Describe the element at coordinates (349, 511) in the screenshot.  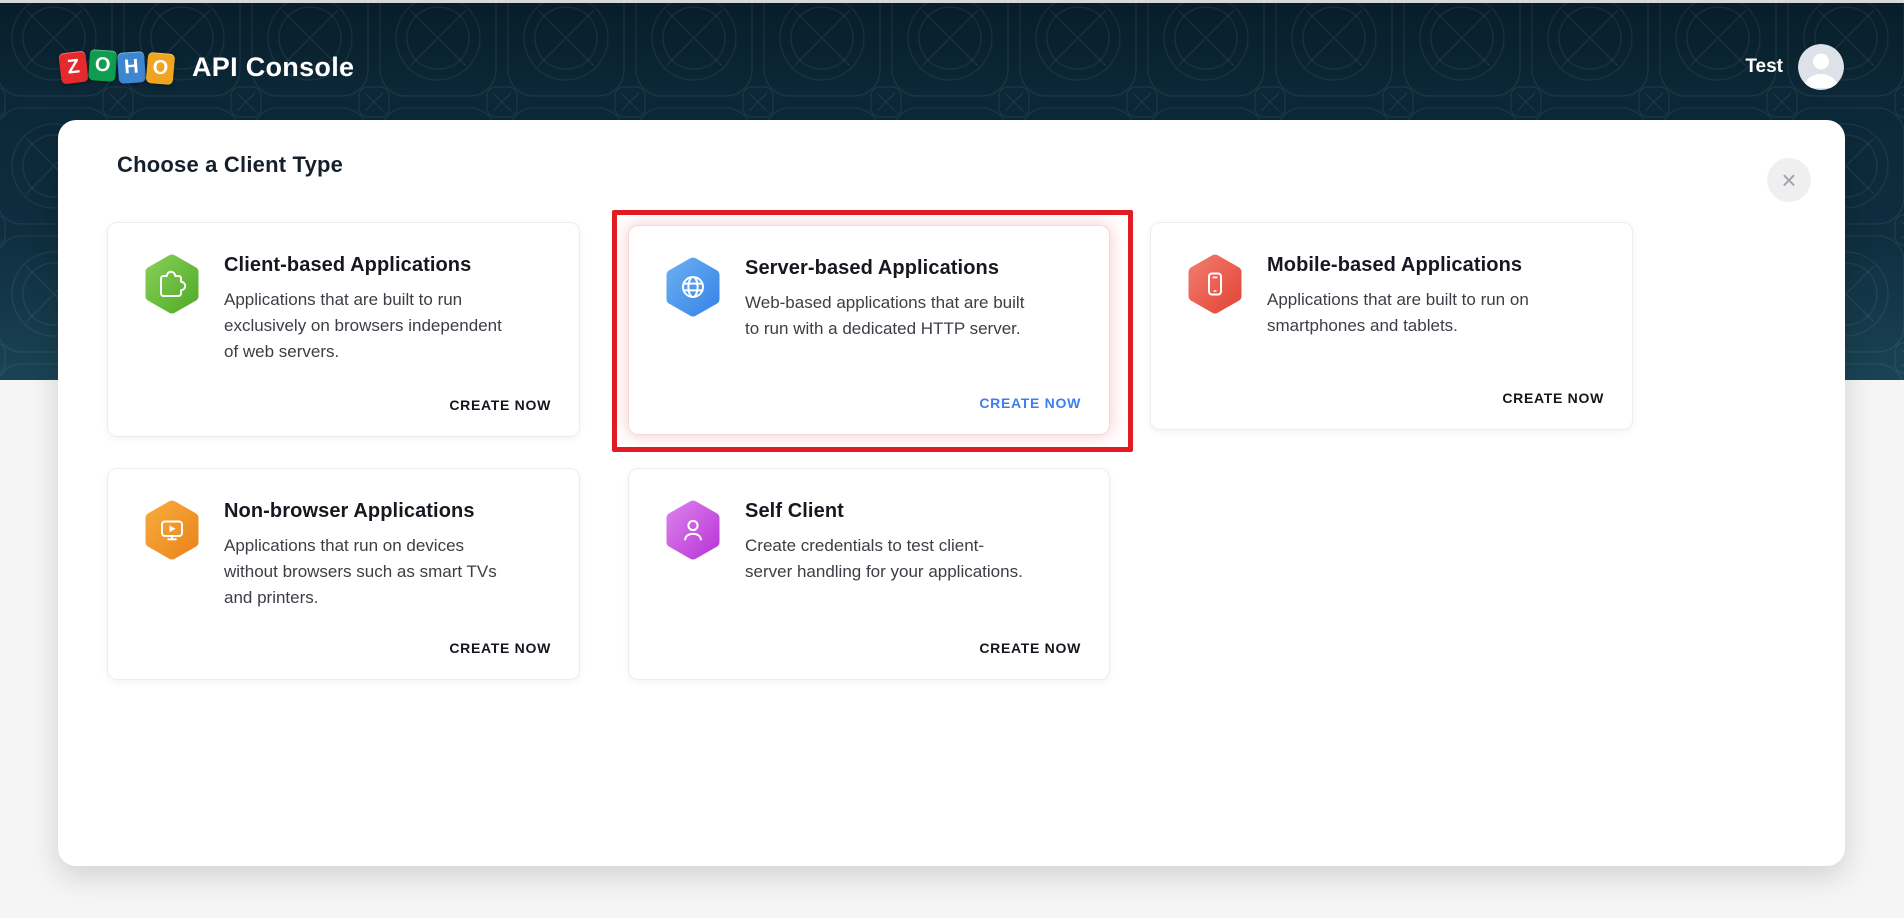
I see `card-title: Non-browser Applications` at that location.